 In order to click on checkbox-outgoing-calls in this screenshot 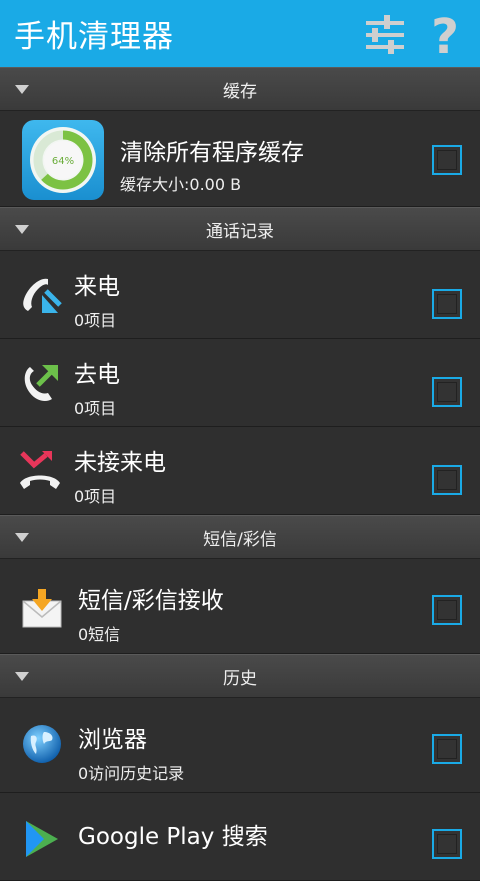, I will do `click(447, 392)`.